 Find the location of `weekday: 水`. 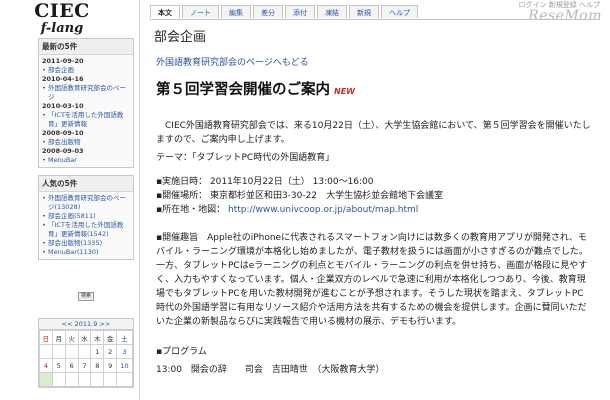

weekday: 水 is located at coordinates (84, 337).